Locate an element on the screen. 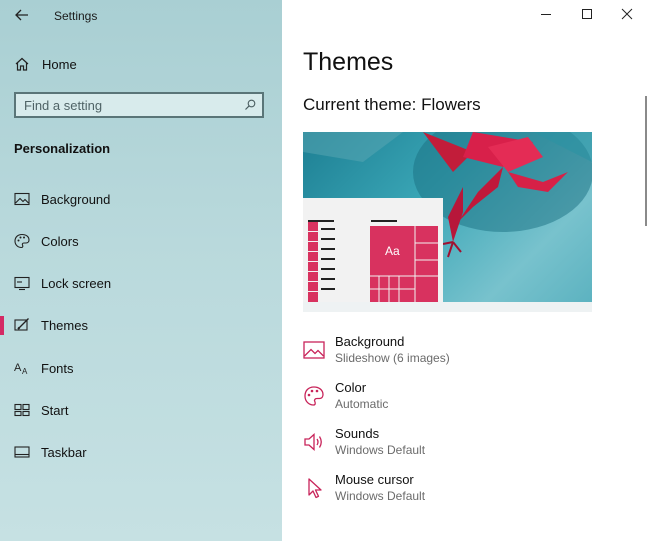  sidebar-item-fonts: A A Fonts is located at coordinates (141, 368).